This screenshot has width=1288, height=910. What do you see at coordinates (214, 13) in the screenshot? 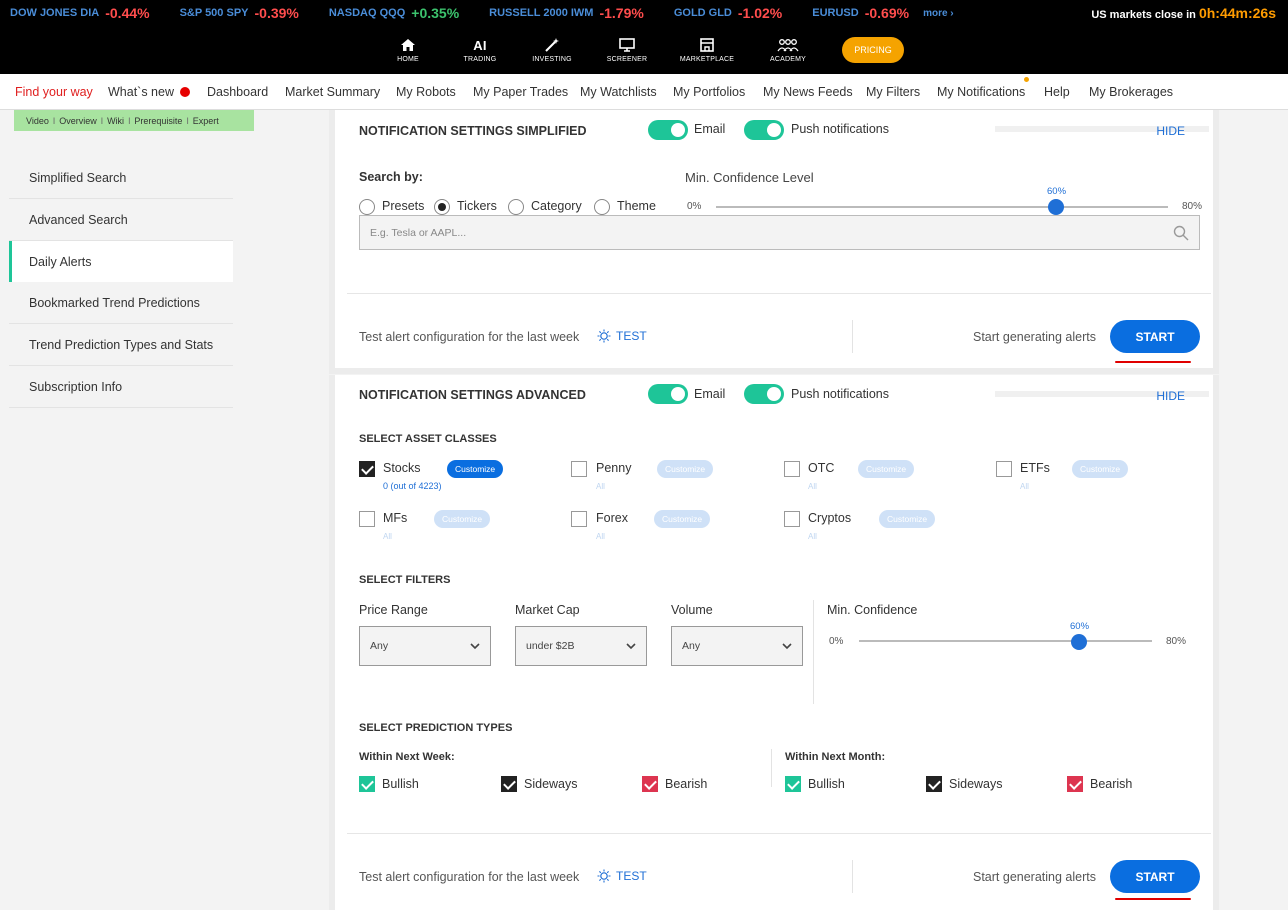
I see `ticker-name: S&P 500 SPY` at bounding box center [214, 13].